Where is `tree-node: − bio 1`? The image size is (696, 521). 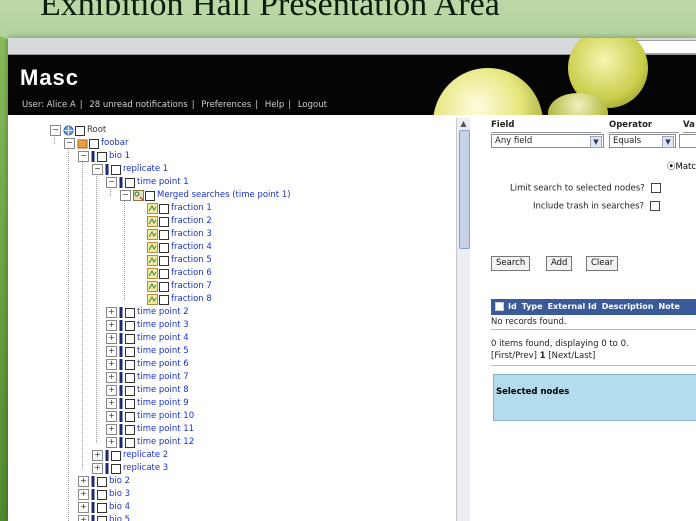 tree-node: − bio 1 is located at coordinates (104, 156).